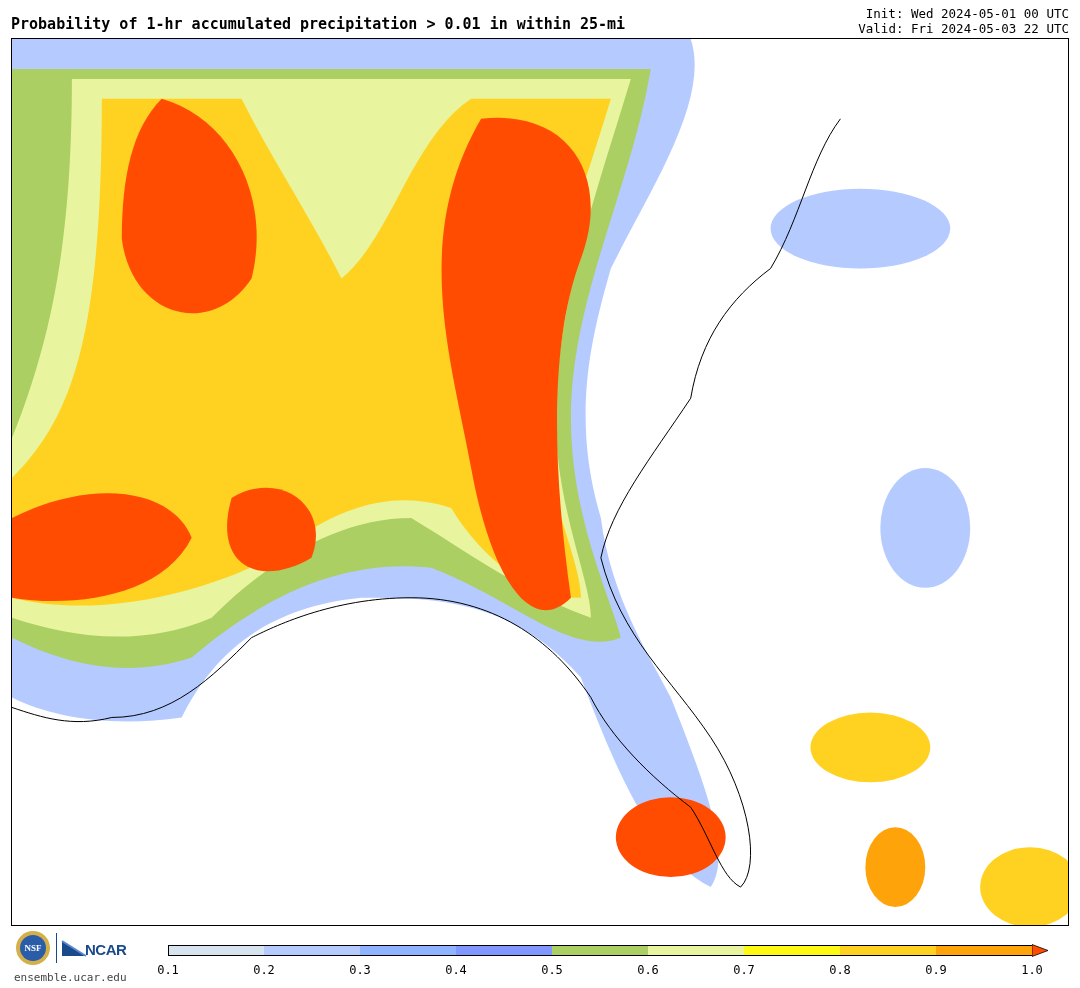 The image size is (1080, 988). What do you see at coordinates (966, 13) in the screenshot?
I see `init-time: Init: Wed 2024-05-01 00 UTC` at bounding box center [966, 13].